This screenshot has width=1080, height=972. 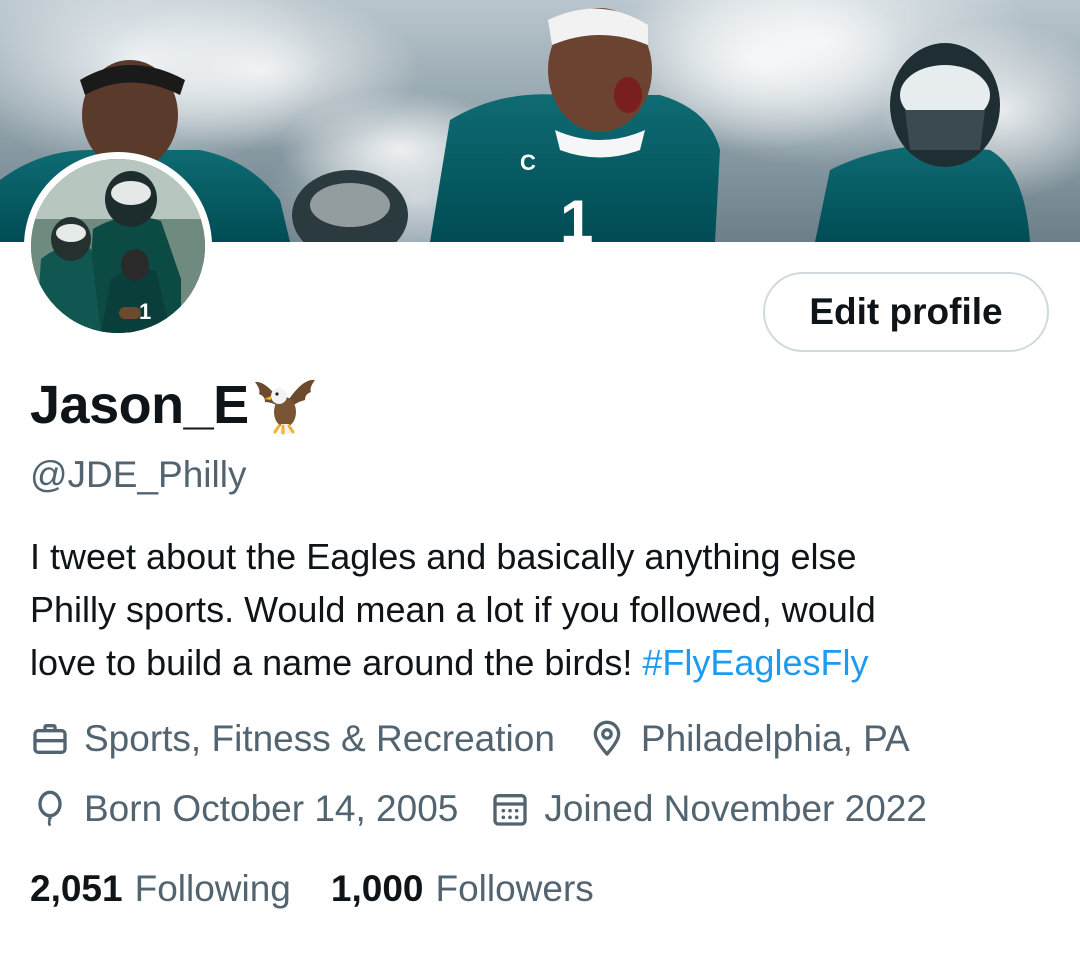 I want to click on following-link: 2,051 Following, so click(x=160, y=889).